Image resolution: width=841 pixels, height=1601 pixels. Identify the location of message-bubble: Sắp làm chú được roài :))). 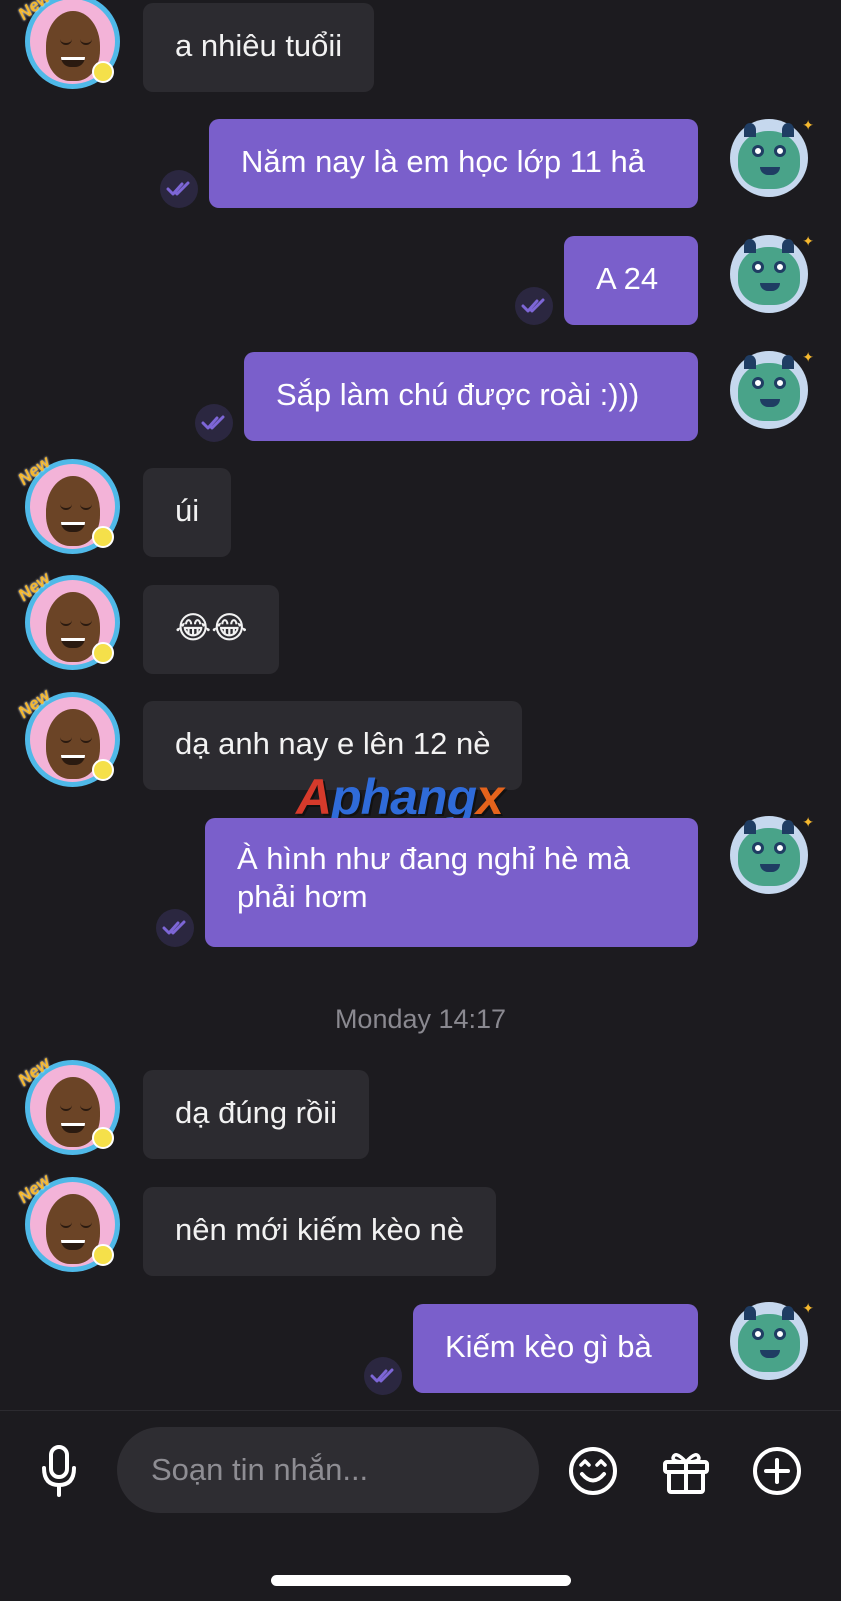
(471, 396).